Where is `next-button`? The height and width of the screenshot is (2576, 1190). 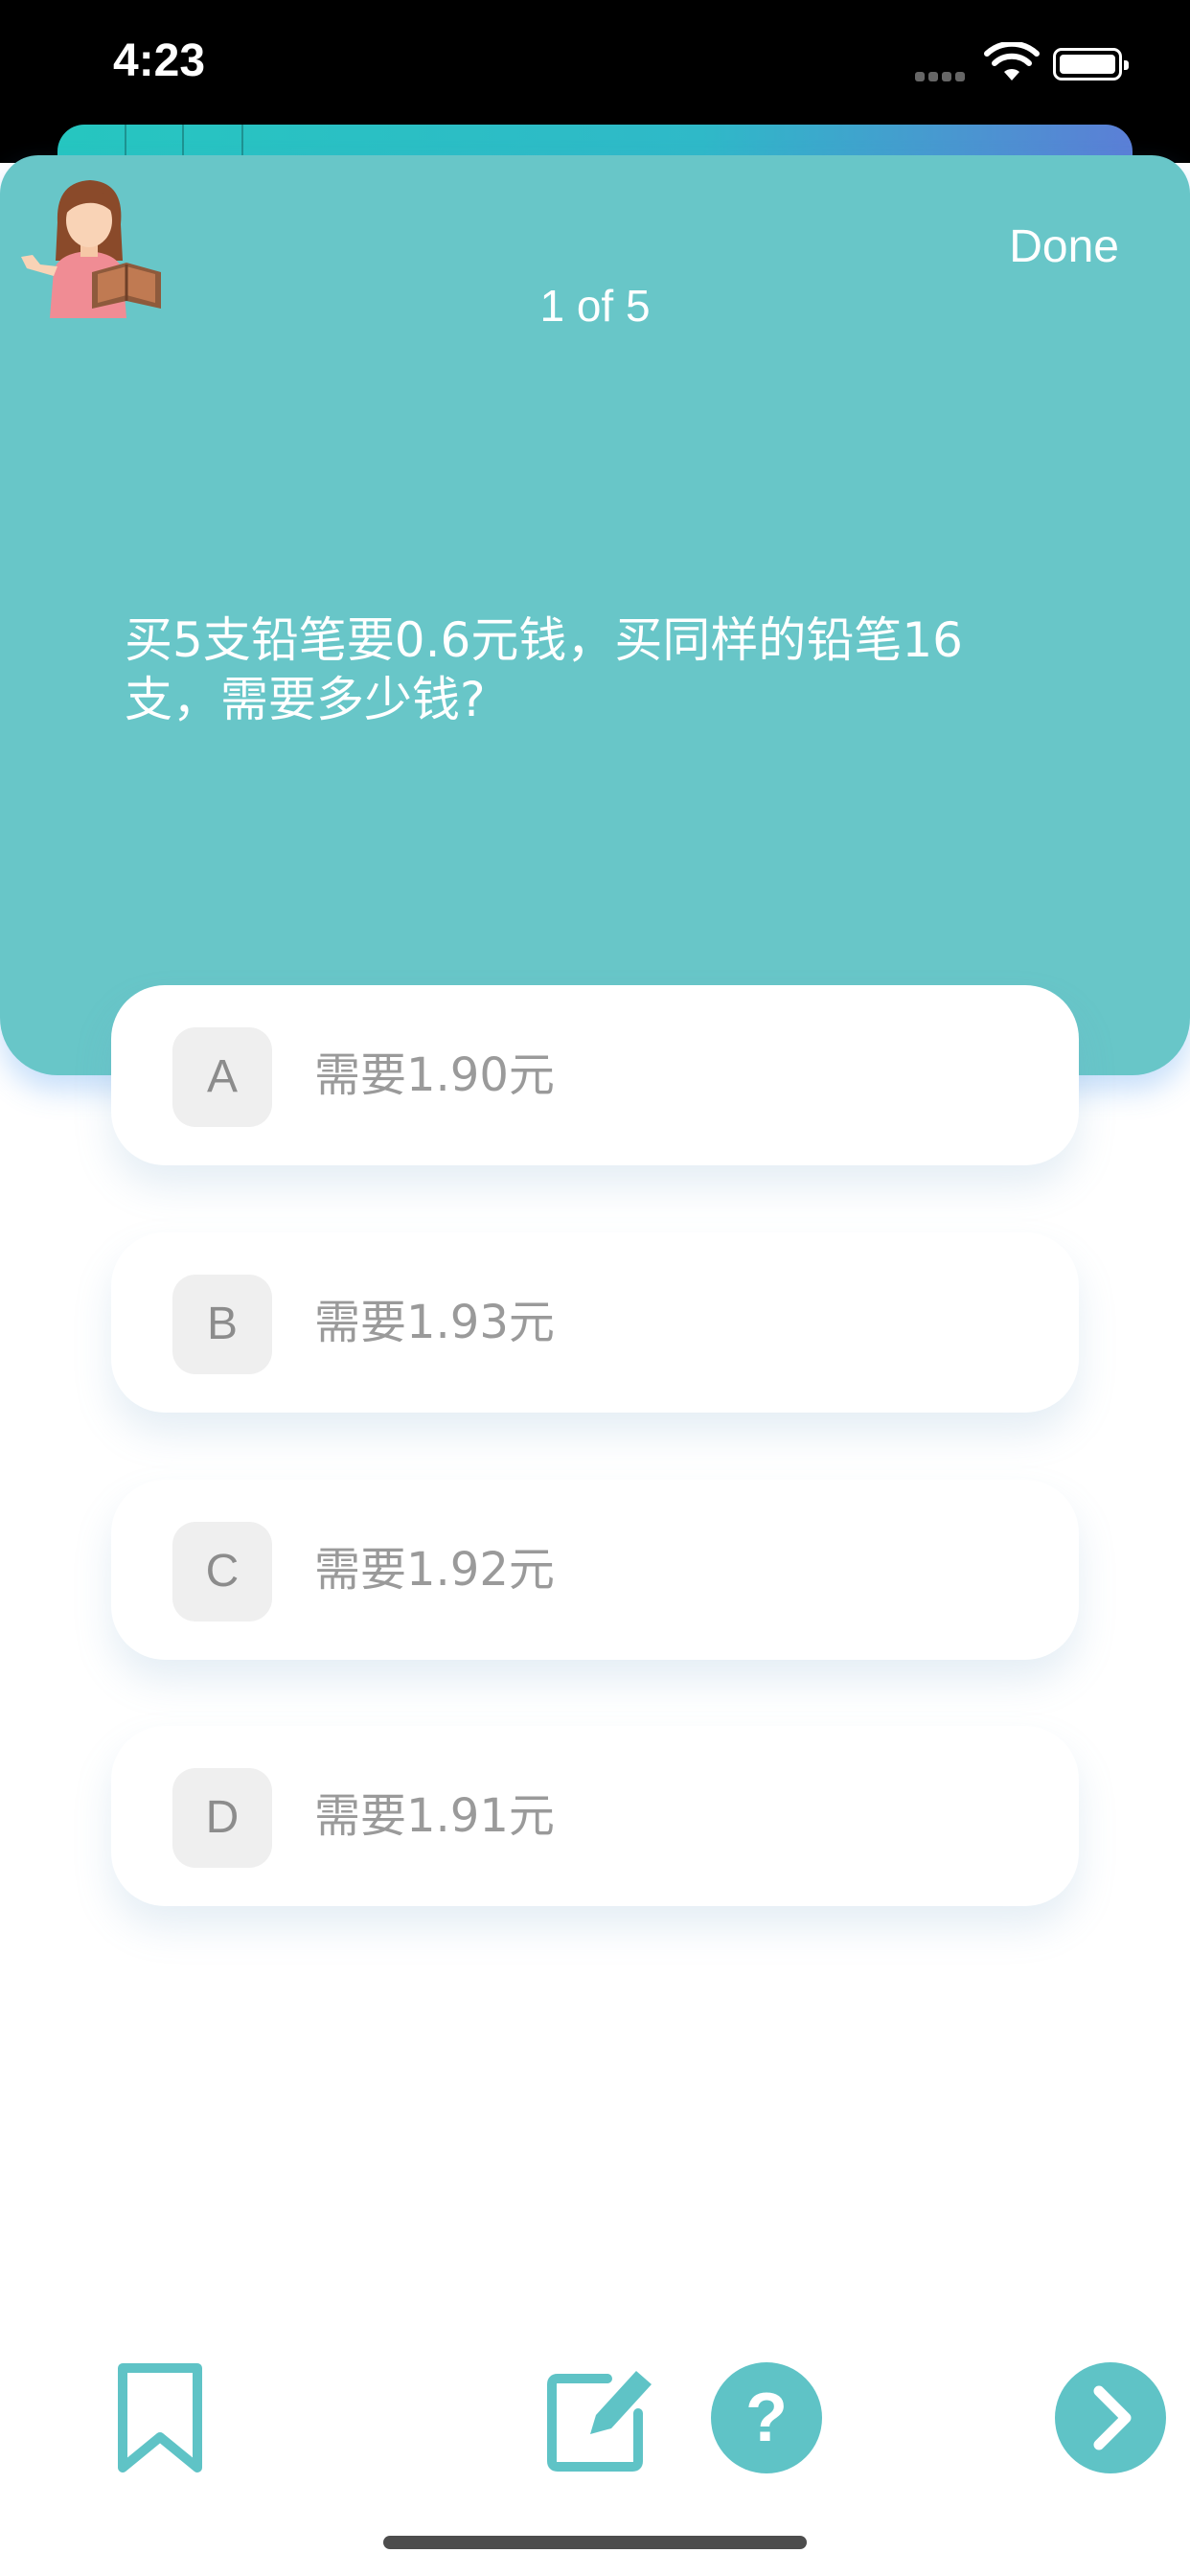
next-button is located at coordinates (1110, 2417).